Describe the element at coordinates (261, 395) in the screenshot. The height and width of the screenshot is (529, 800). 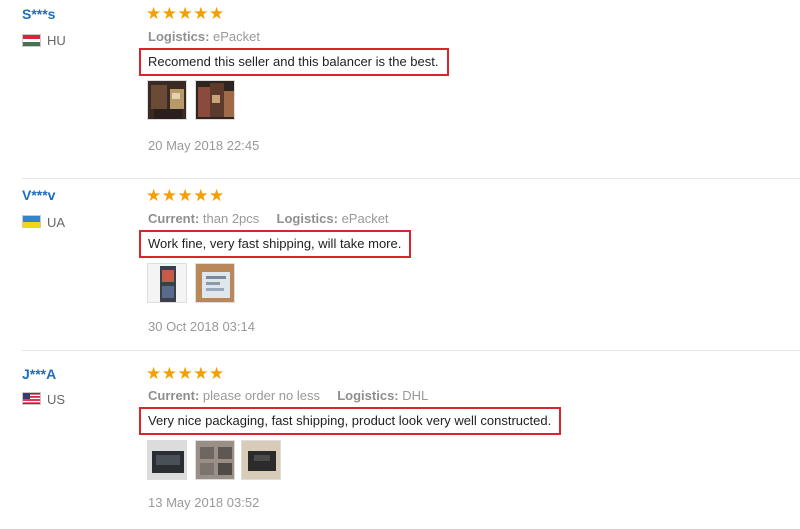
I see `current-value: please order no less` at that location.